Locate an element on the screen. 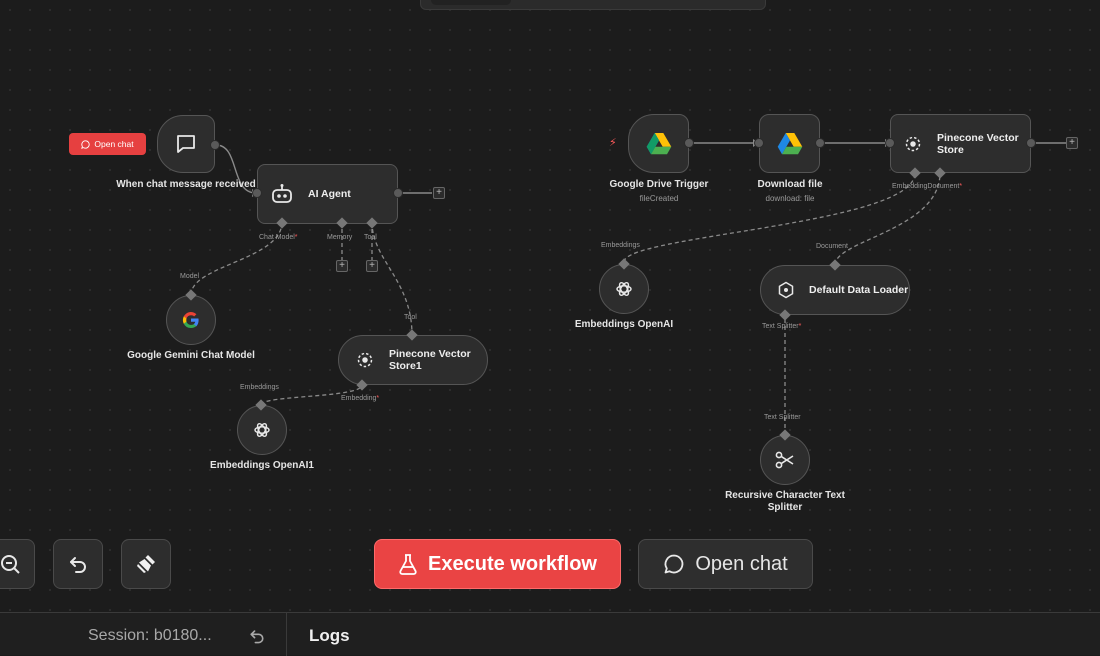 This screenshot has height=656, width=1100. chat-trigger-output-handle is located at coordinates (215, 145).